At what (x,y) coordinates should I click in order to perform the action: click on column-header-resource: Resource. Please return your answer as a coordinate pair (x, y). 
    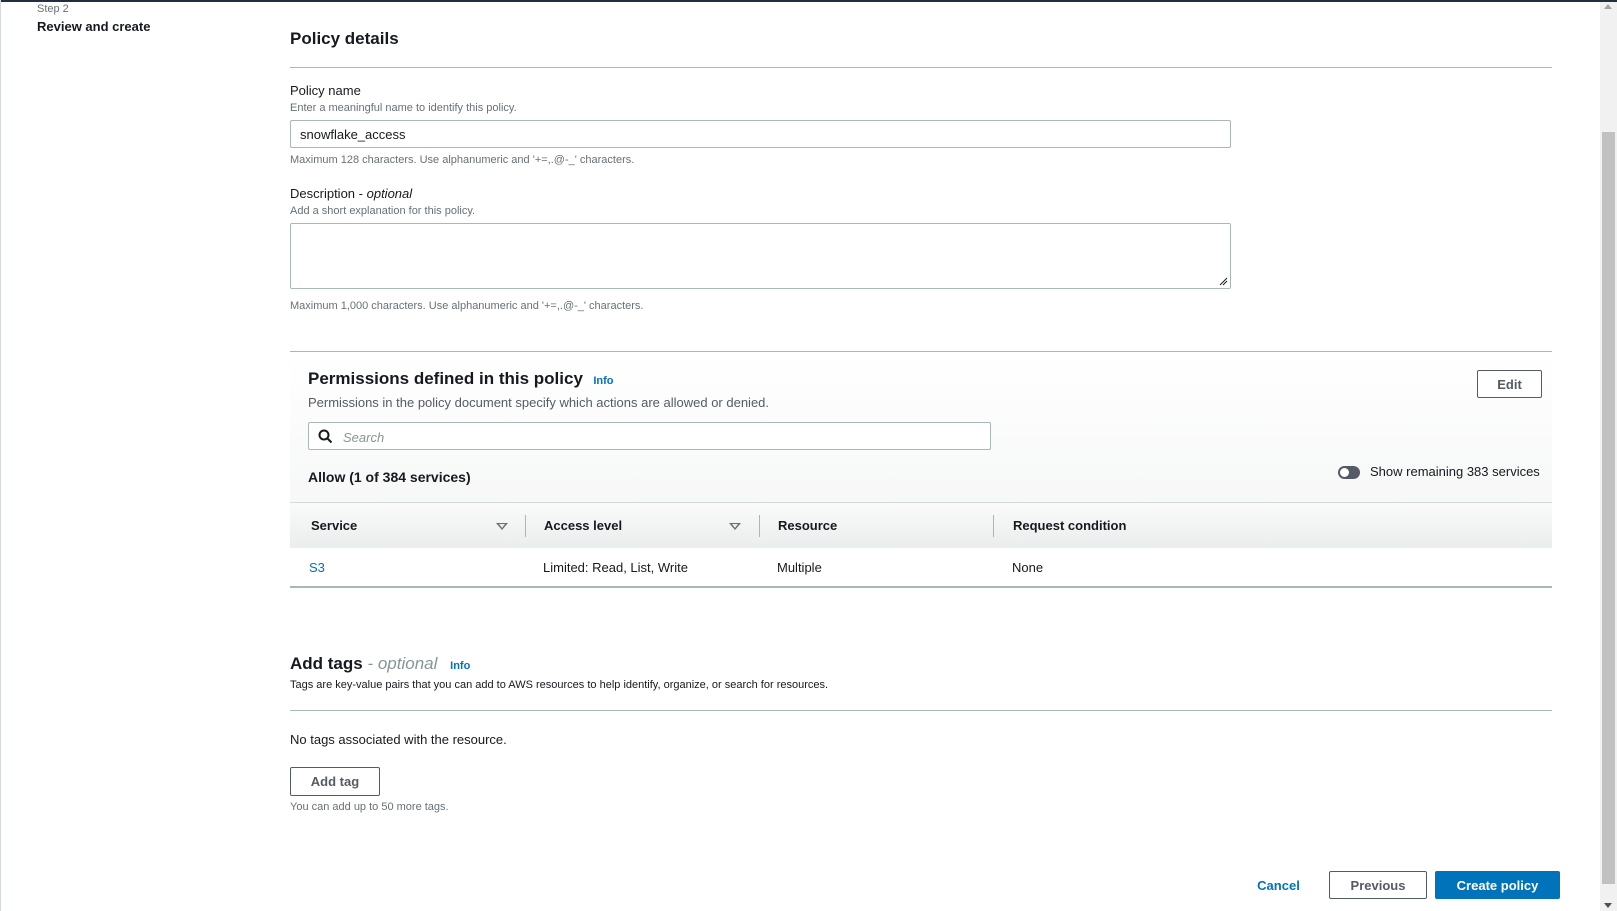
    Looking at the image, I should click on (808, 525).